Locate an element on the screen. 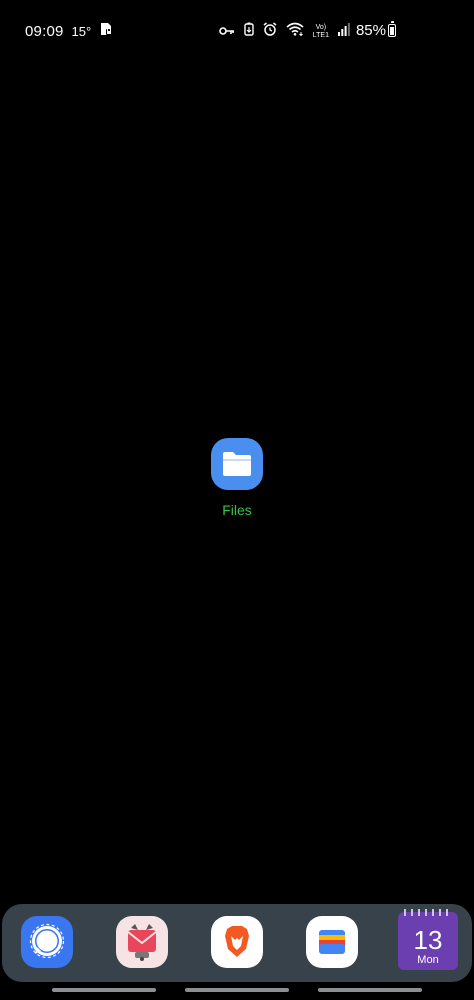 The width and height of the screenshot is (474, 1000). folder-icon is located at coordinates (237, 464).